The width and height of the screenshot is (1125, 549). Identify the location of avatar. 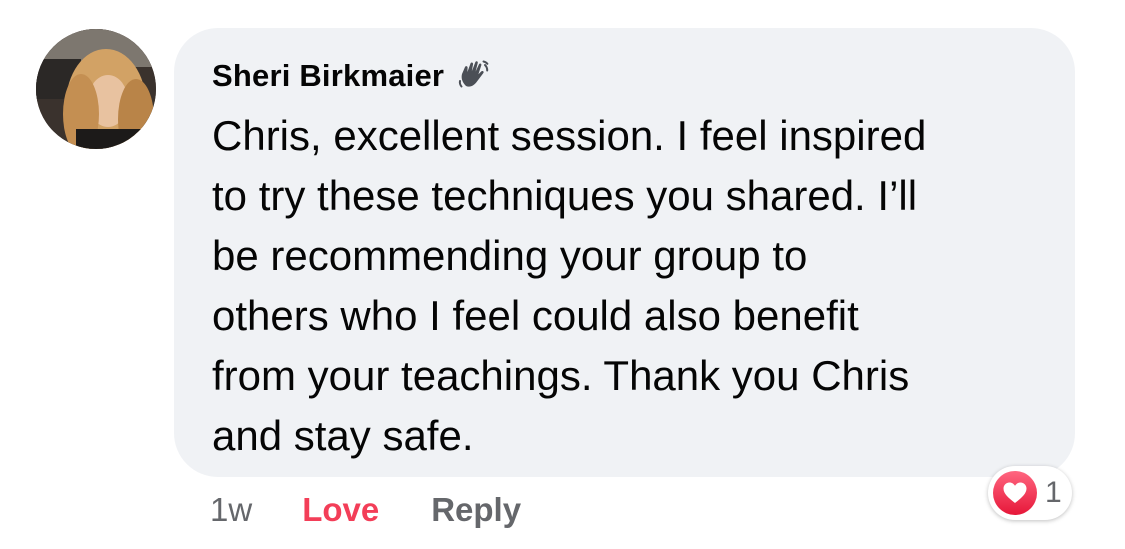
(96, 89).